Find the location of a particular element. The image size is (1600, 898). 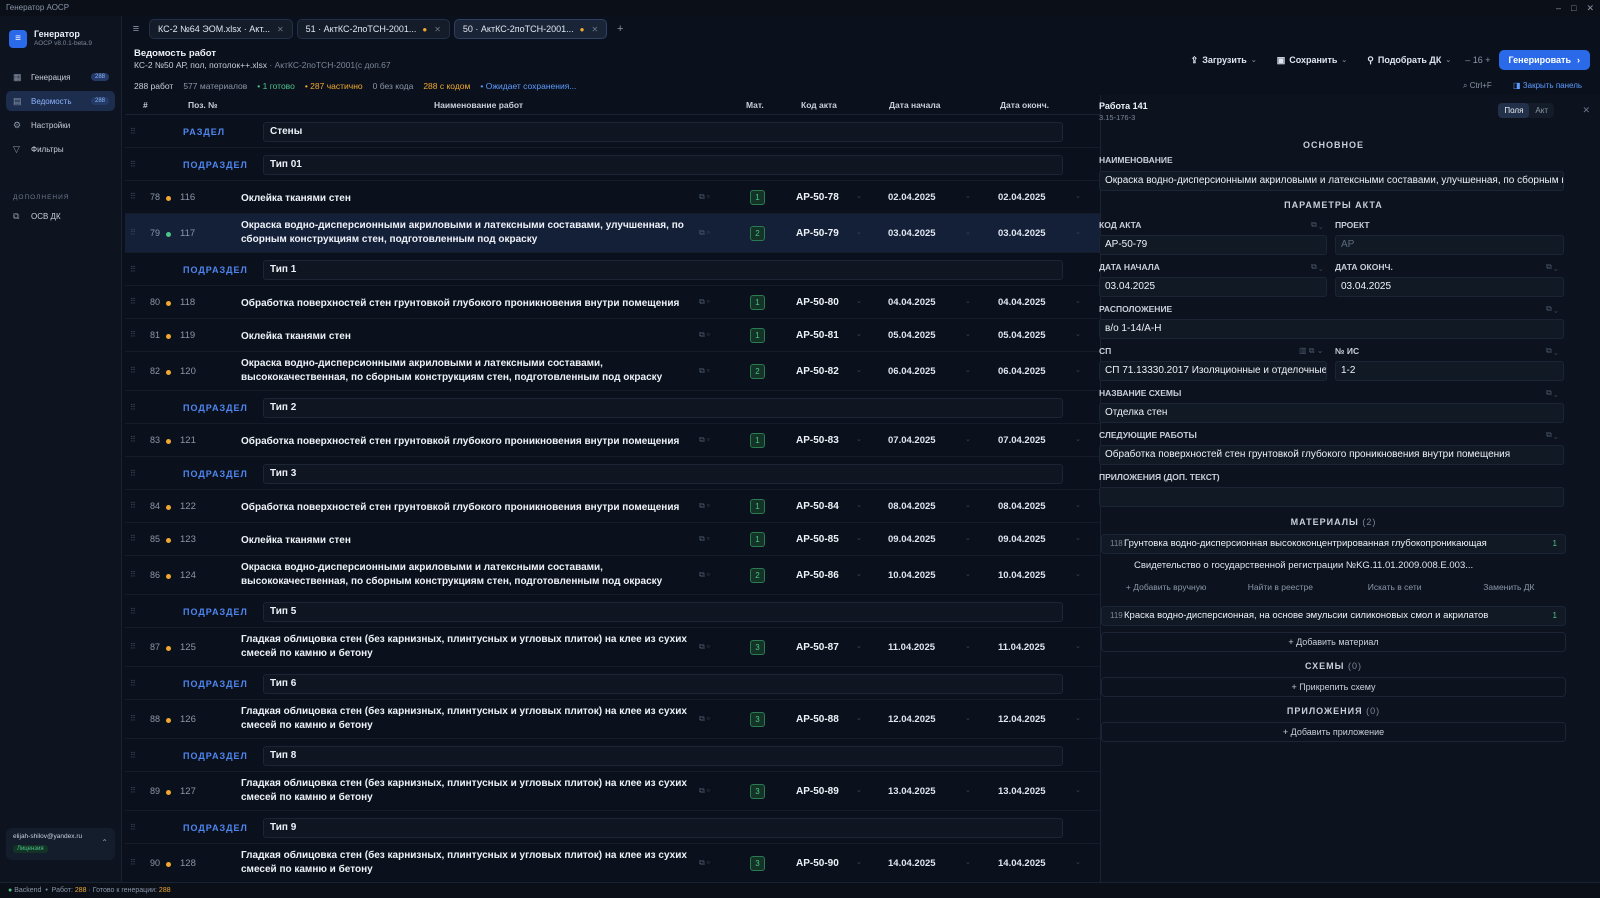

section-name: Тип 5 is located at coordinates (663, 612).